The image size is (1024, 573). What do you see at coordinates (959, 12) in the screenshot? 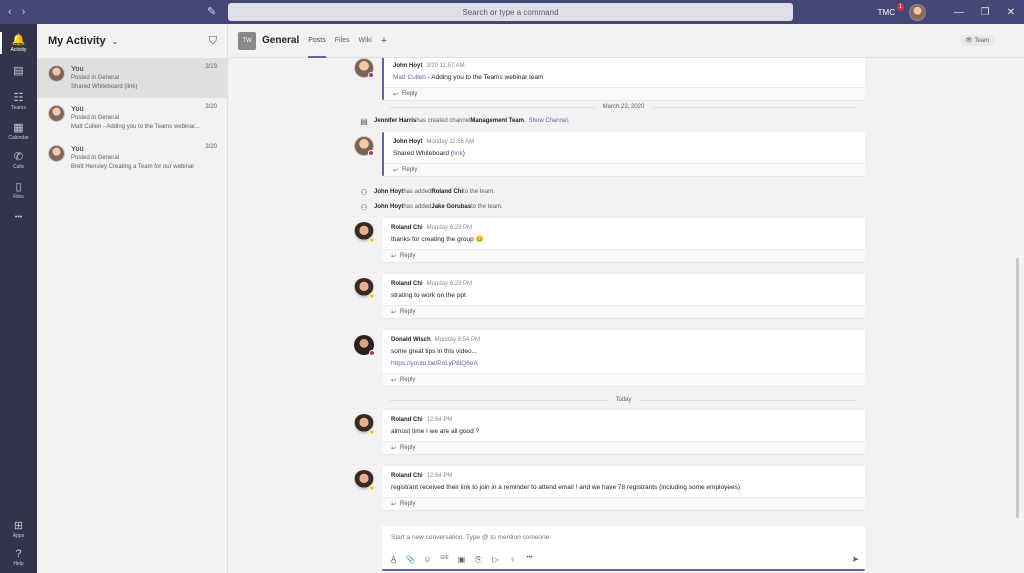
I see `minimize-icon: —` at bounding box center [959, 12].